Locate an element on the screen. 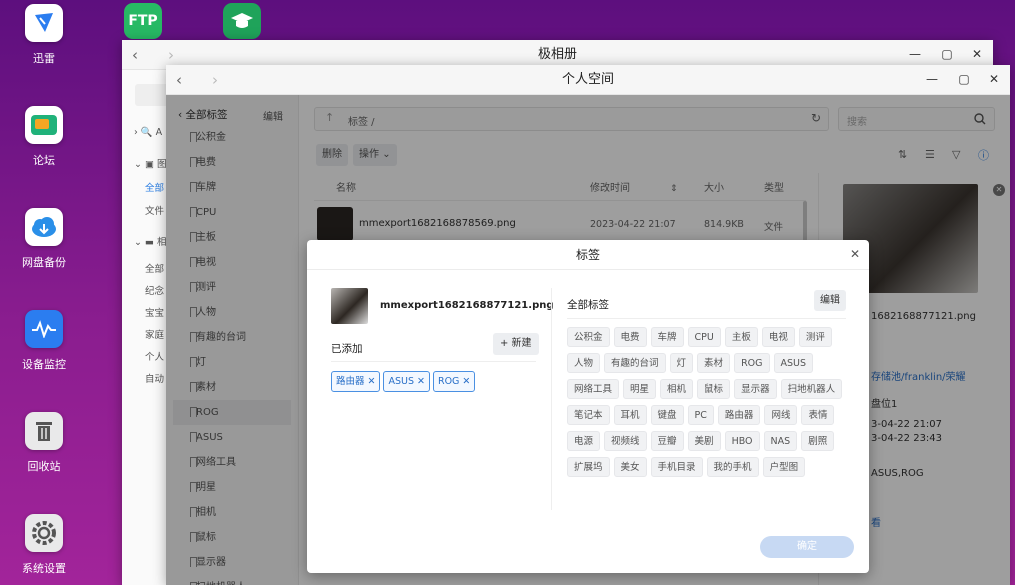 The width and height of the screenshot is (1015, 585). tag-chip: 显示器 is located at coordinates (755, 389).